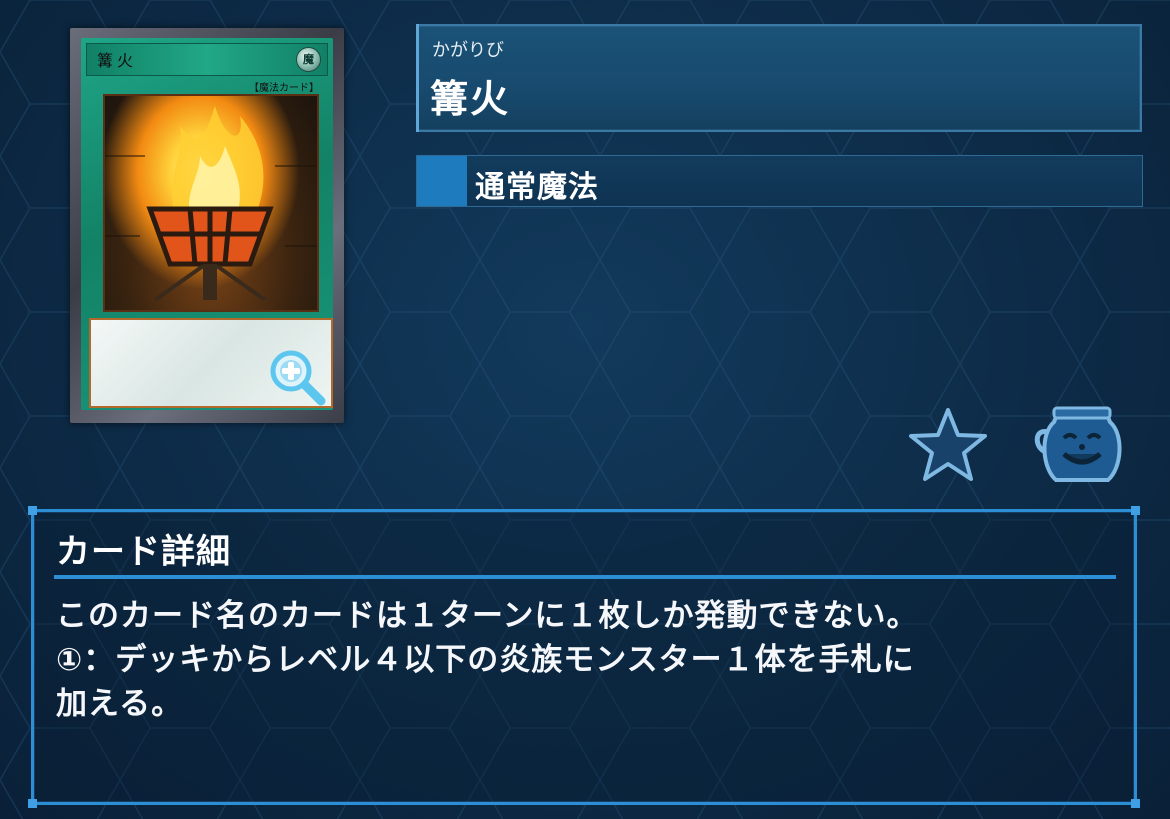  I want to click on card-artwork, so click(211, 203).